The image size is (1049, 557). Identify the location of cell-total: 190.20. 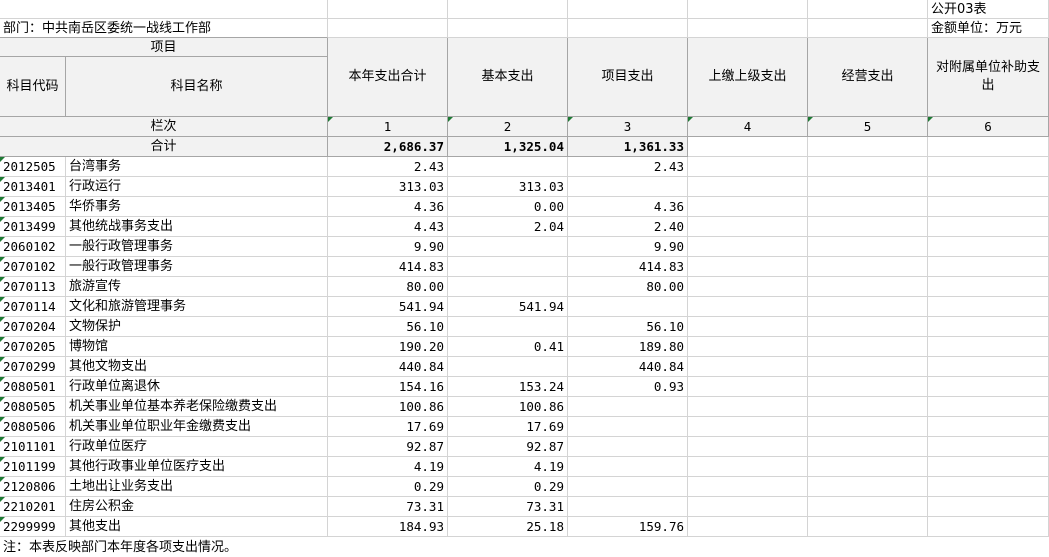
(388, 347).